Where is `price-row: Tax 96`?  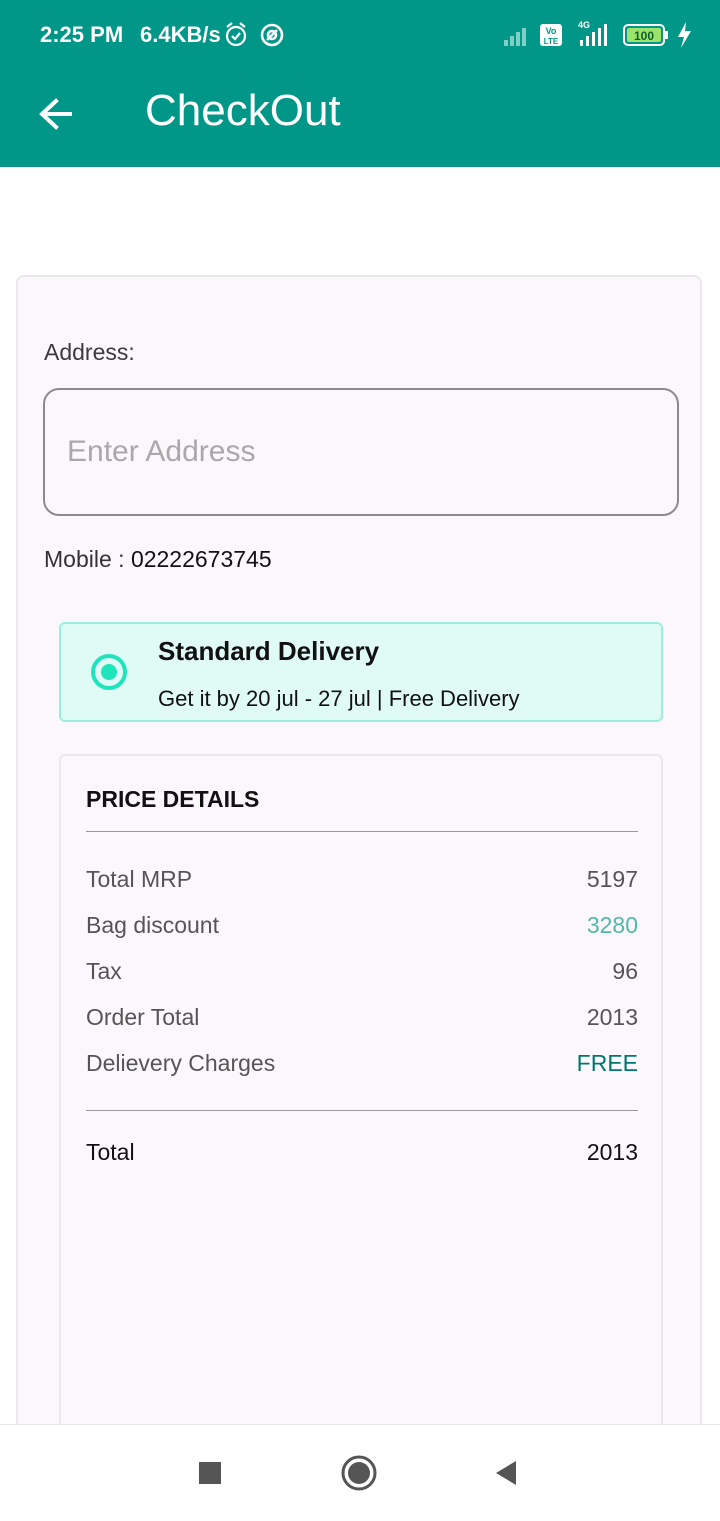
price-row: Tax 96 is located at coordinates (362, 973).